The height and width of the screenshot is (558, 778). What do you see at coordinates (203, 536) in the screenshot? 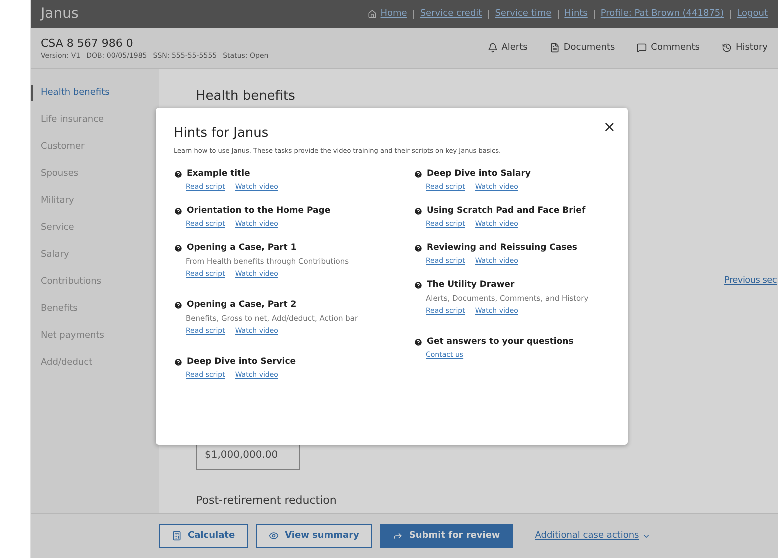
I see `action-button: Calculate` at bounding box center [203, 536].